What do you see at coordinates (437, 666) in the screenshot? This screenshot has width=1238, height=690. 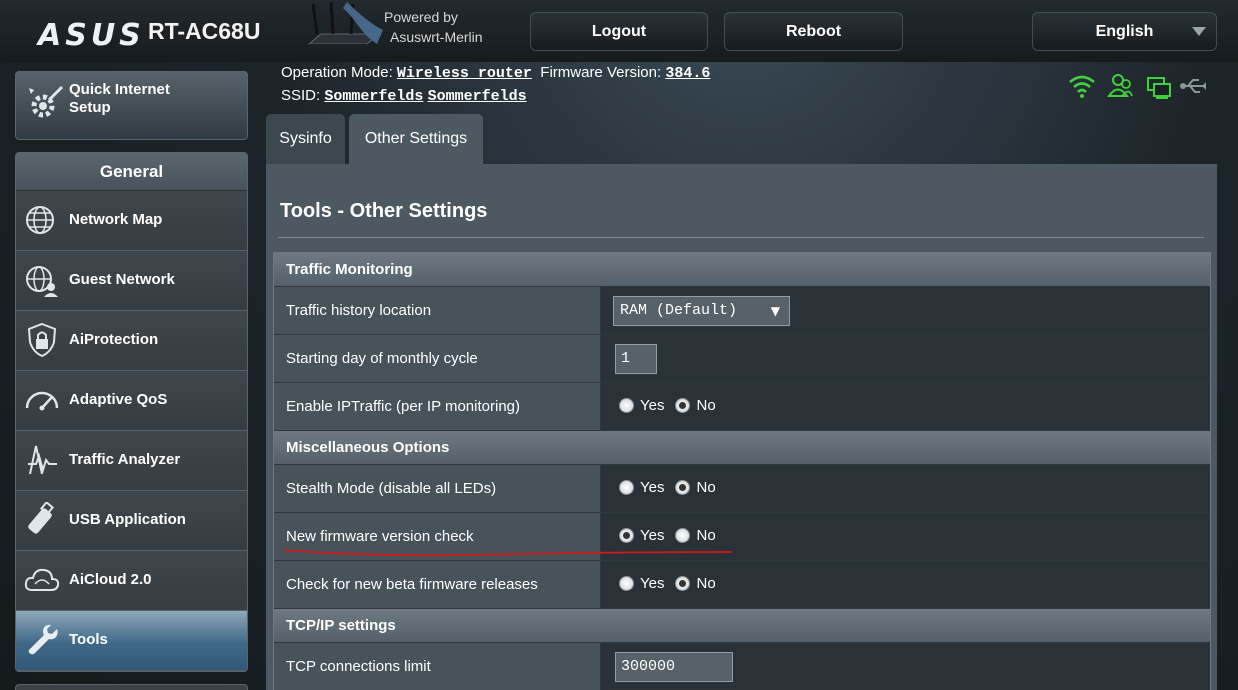 I see `setting-label: TCP connections limit` at bounding box center [437, 666].